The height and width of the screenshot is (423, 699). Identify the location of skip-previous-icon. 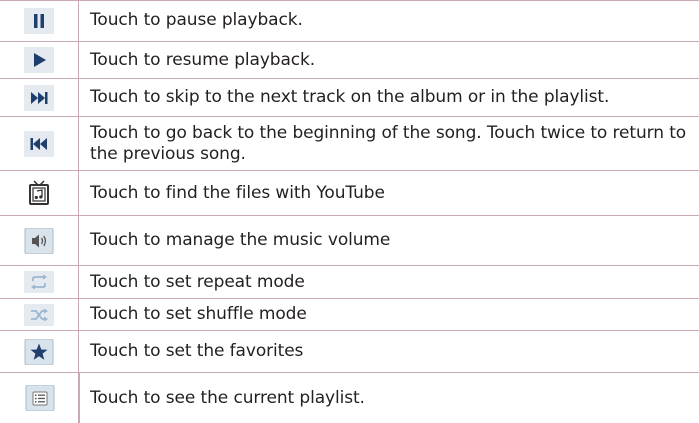
(39, 143).